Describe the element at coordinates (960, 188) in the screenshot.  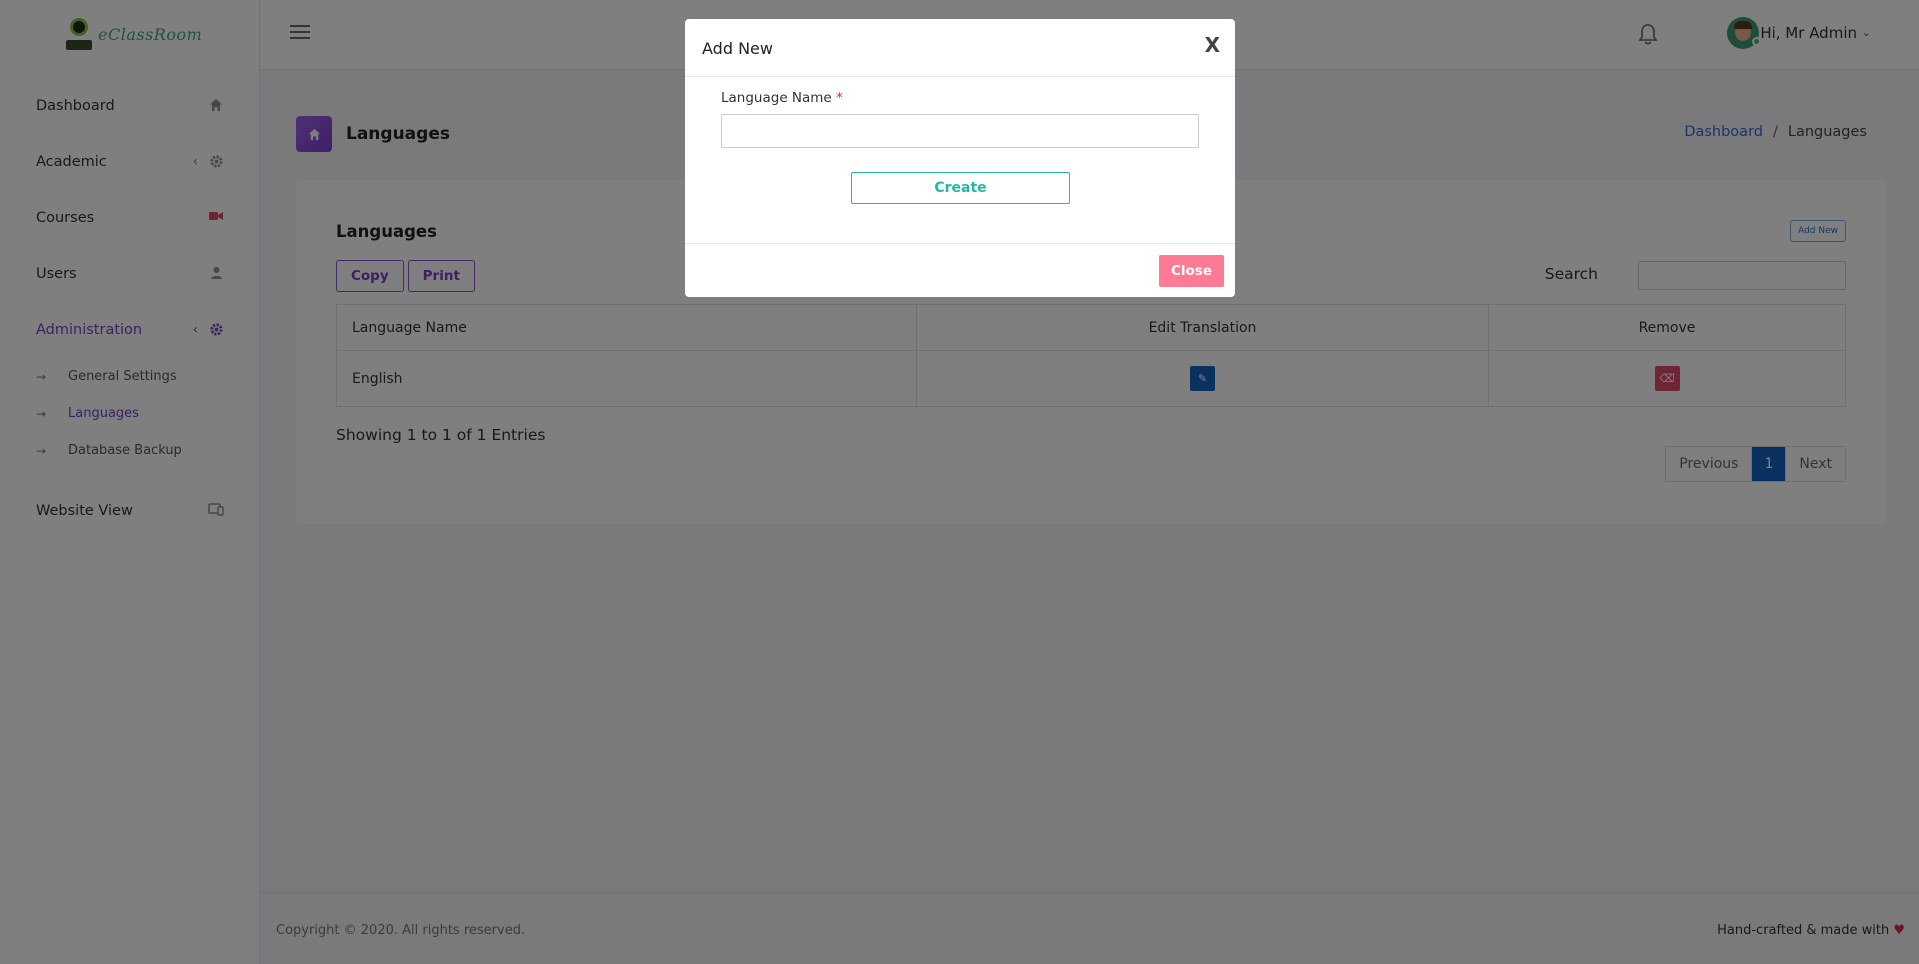
I see `create-button: Create` at that location.